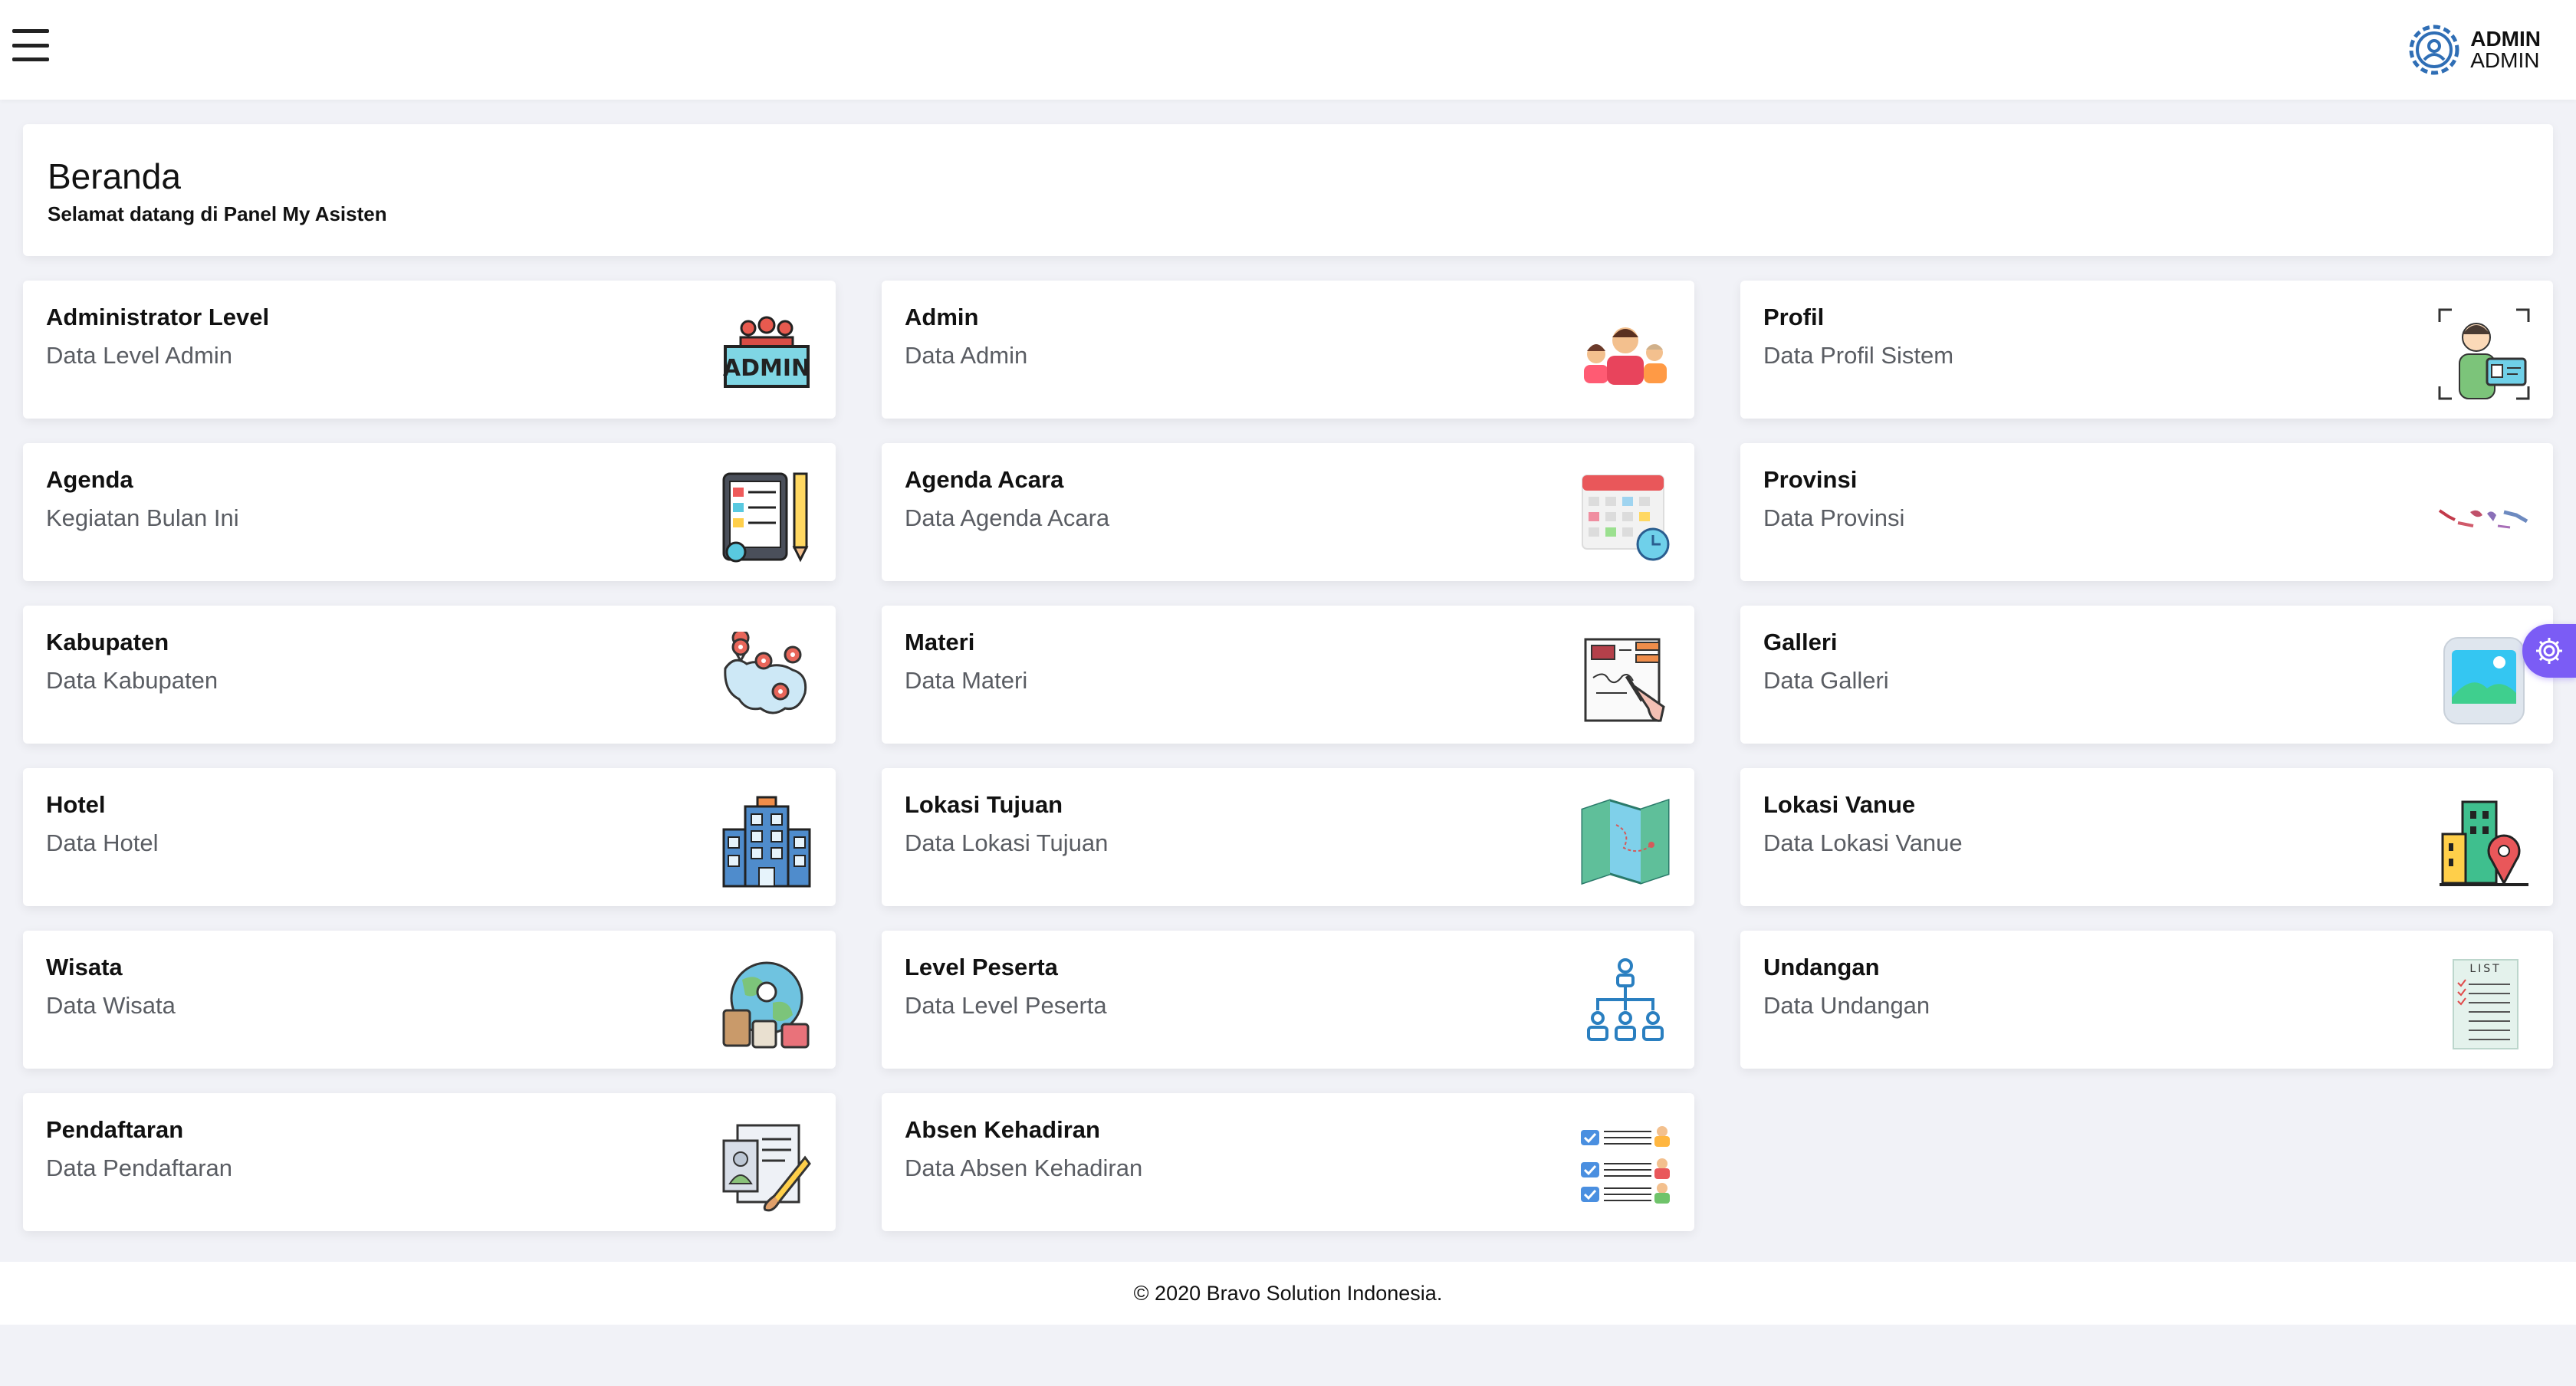 The height and width of the screenshot is (1386, 2576). I want to click on user-name: ADMIN, so click(2505, 39).